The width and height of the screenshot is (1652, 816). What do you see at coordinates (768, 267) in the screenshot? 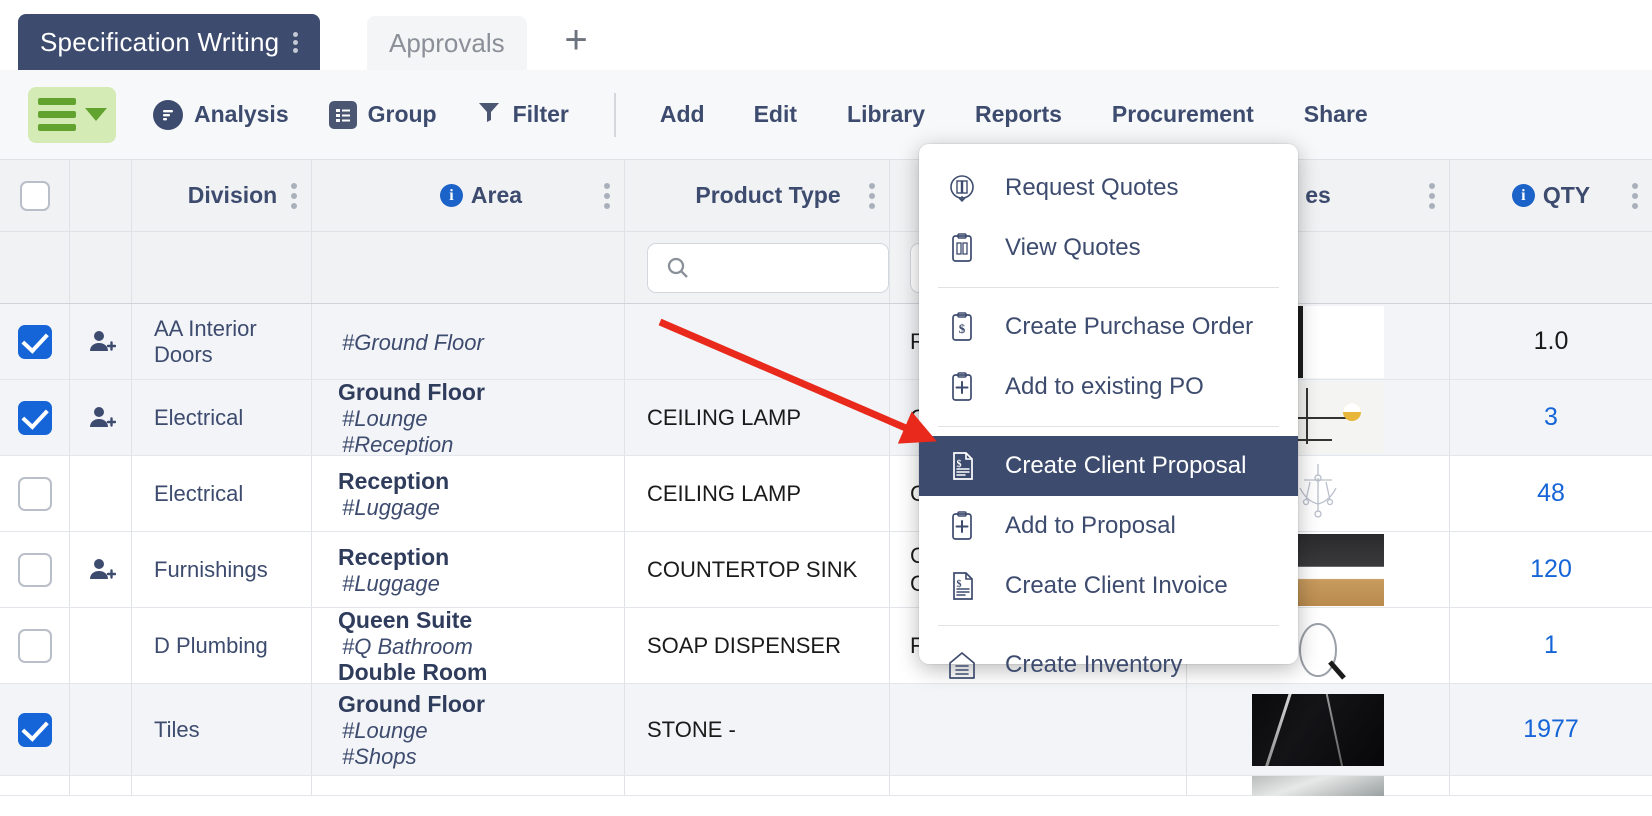
I see `search-input-product-type` at bounding box center [768, 267].